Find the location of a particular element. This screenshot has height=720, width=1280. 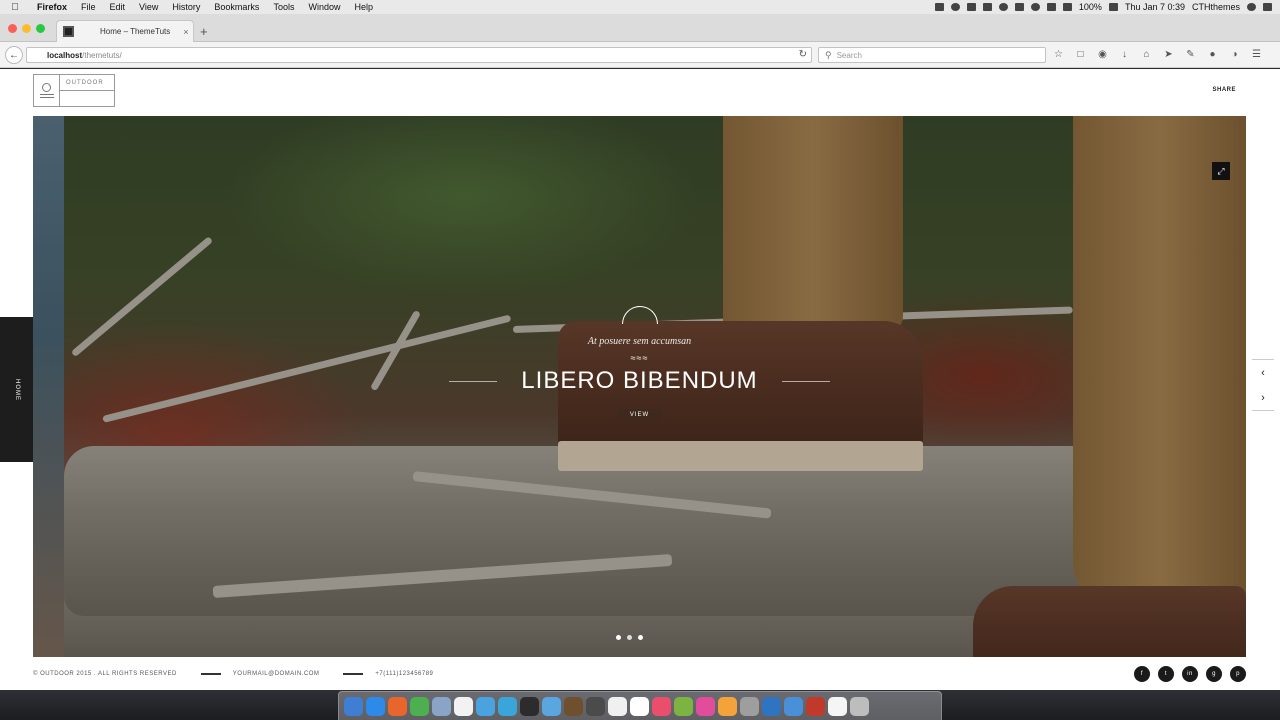

menu-view: View is located at coordinates (148, 7).